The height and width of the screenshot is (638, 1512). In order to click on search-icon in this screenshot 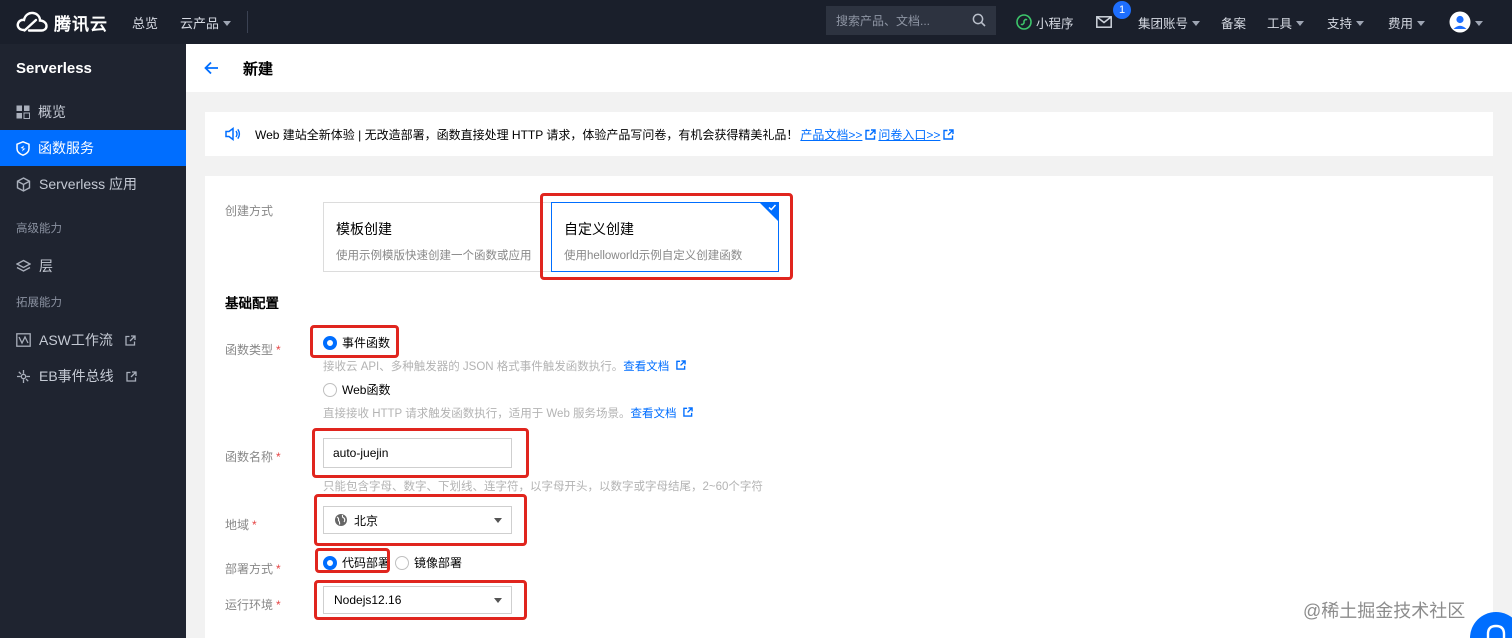, I will do `click(979, 20)`.